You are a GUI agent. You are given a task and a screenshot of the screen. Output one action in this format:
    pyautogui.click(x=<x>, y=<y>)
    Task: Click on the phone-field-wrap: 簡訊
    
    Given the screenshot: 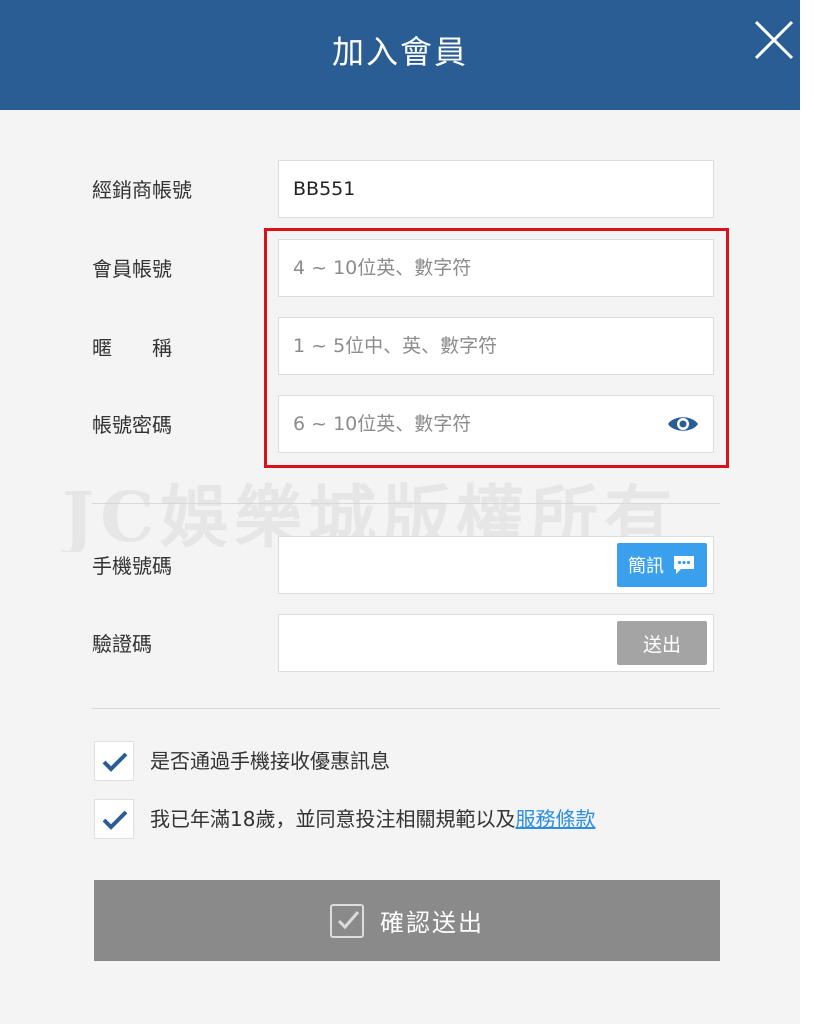 What is the action you would take?
    pyautogui.click(x=496, y=565)
    